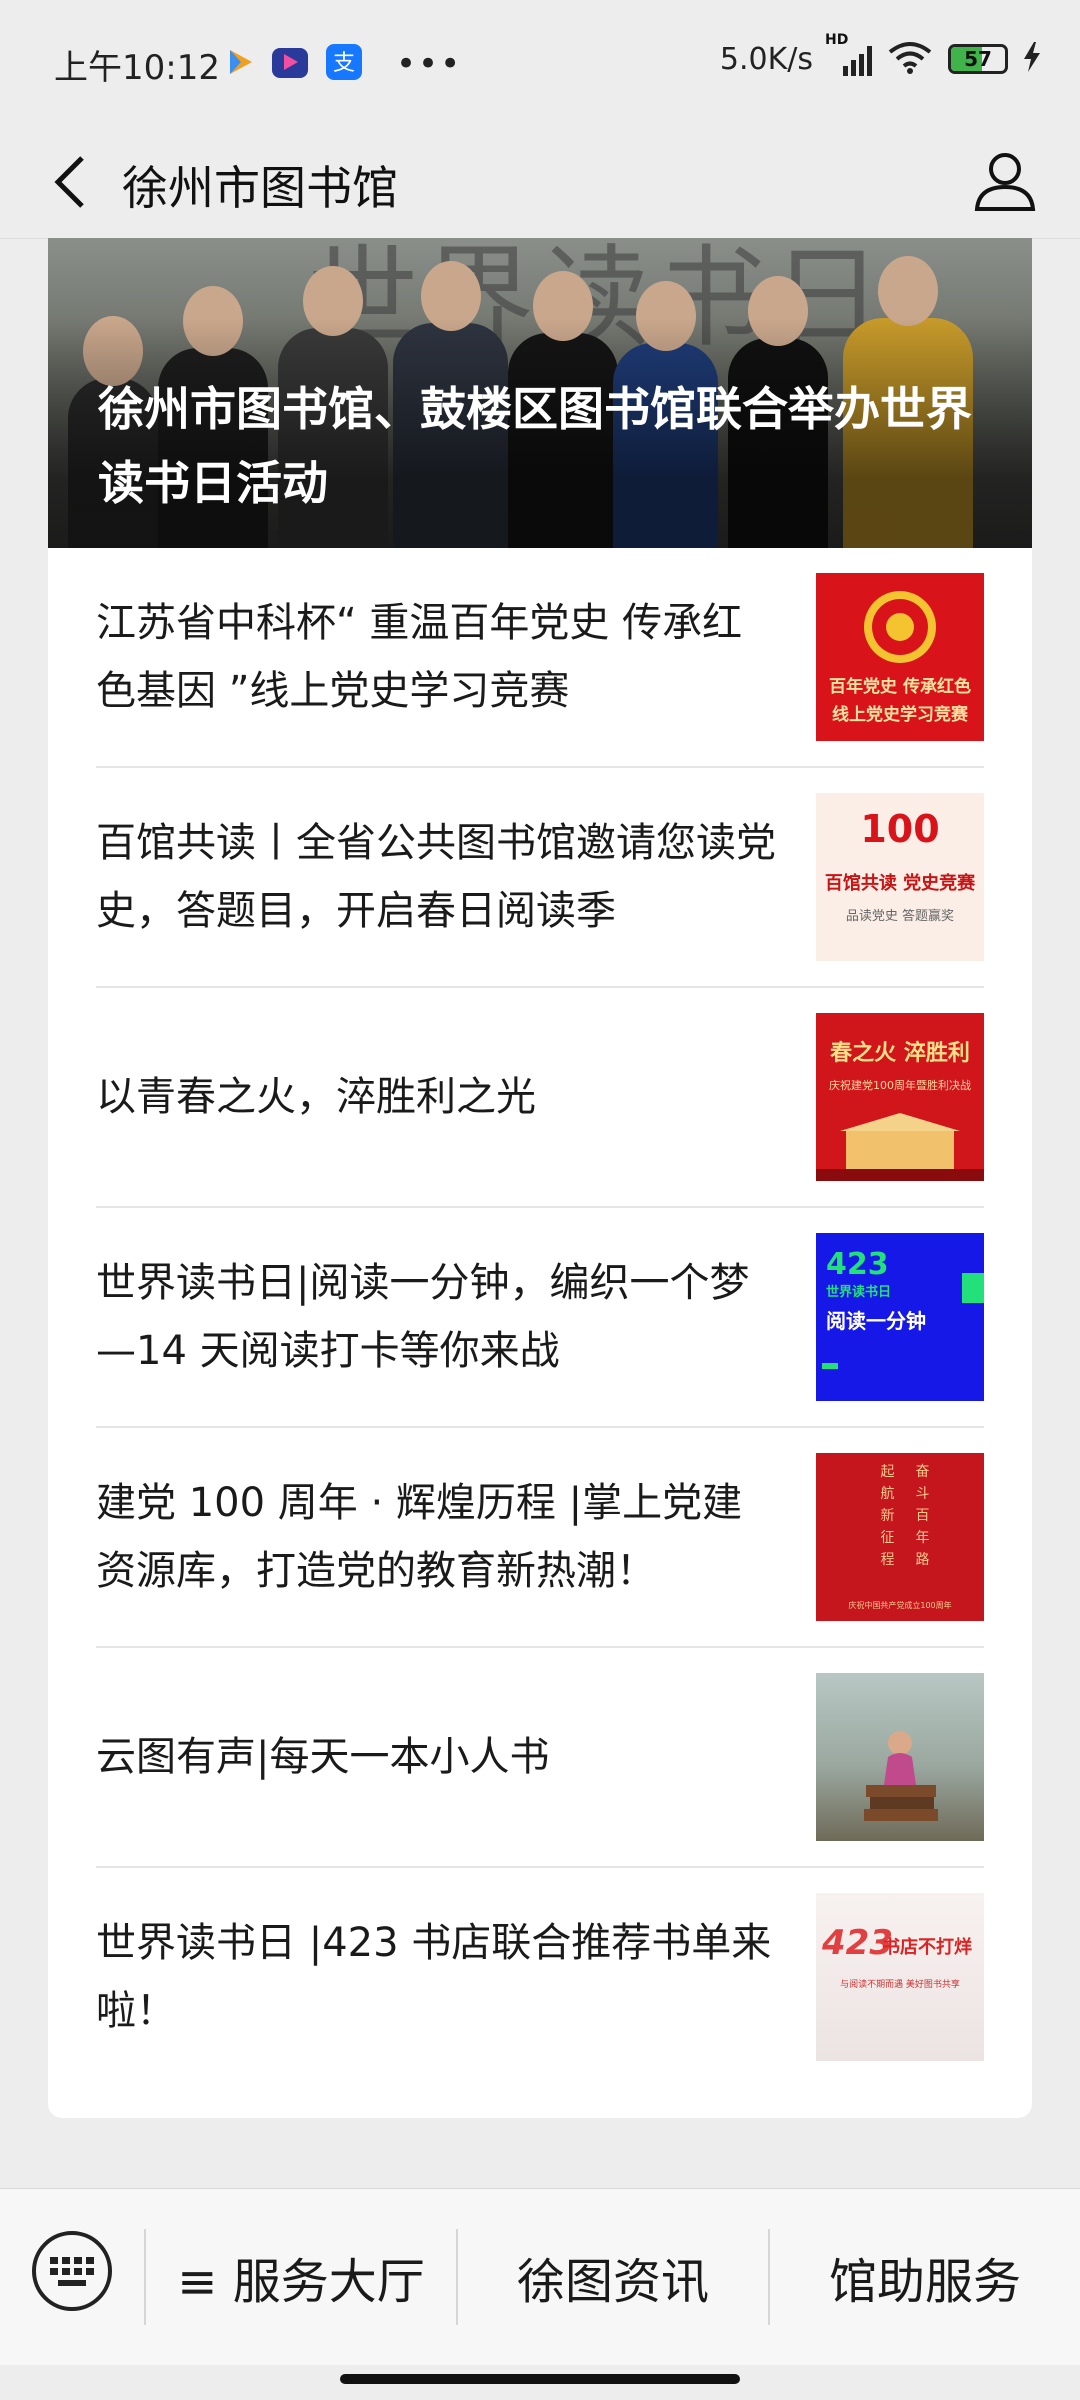  Describe the element at coordinates (423, 1317) in the screenshot. I see `news-title: 世界读书日|阅读一分钟，编织一个梦 —14 天阅读打卡等你来战` at that location.